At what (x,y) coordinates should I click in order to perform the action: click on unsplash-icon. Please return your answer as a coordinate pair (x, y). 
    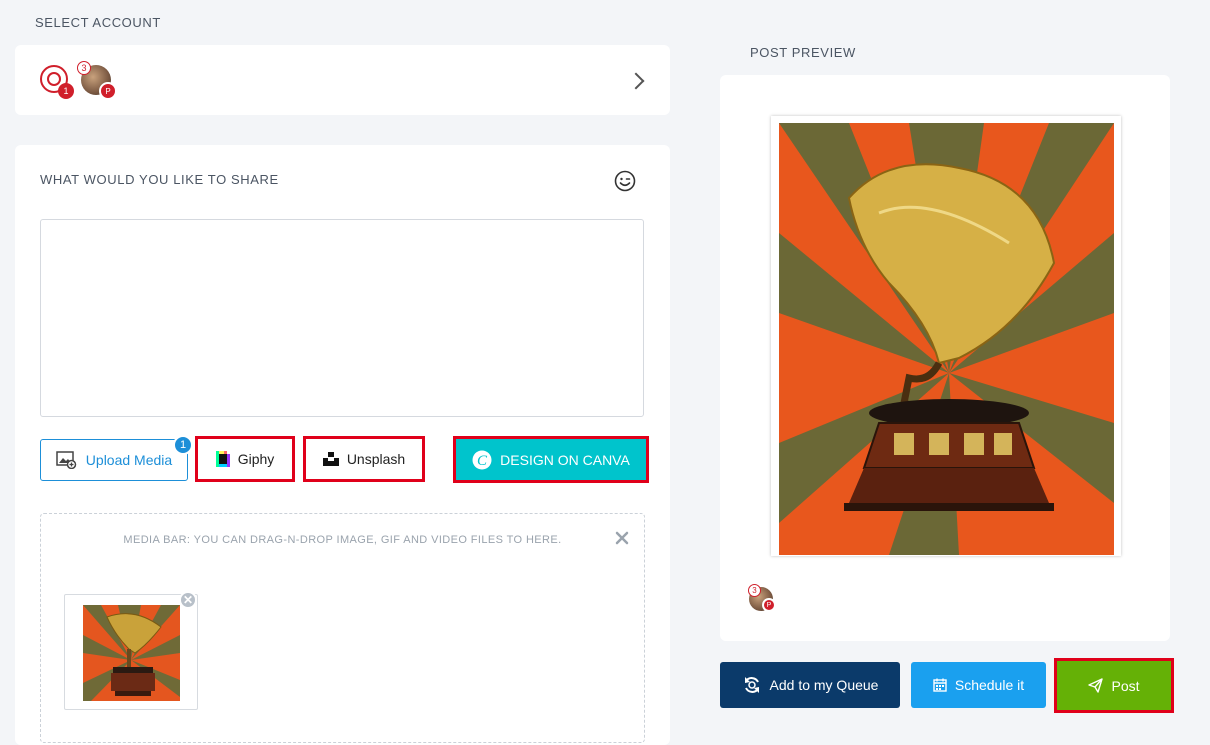
    Looking at the image, I should click on (330, 459).